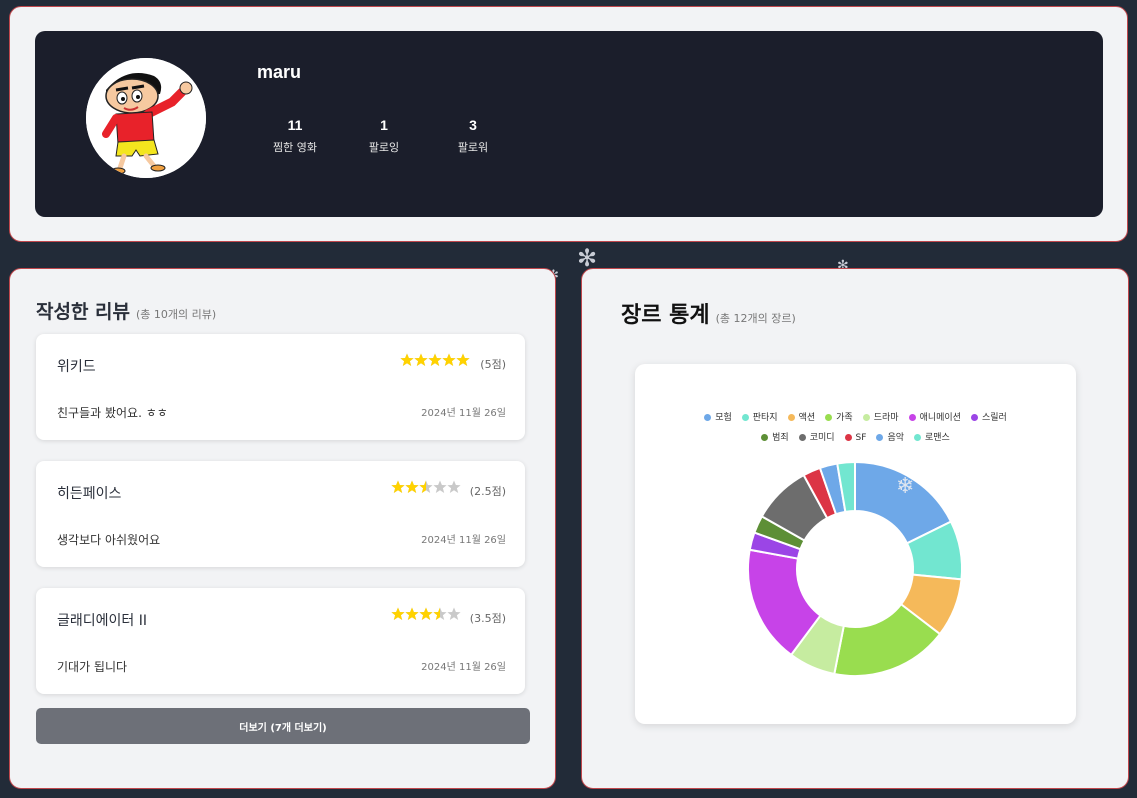  I want to click on genre-title: 장르 통계 (총 12개의 장르), so click(708, 313).